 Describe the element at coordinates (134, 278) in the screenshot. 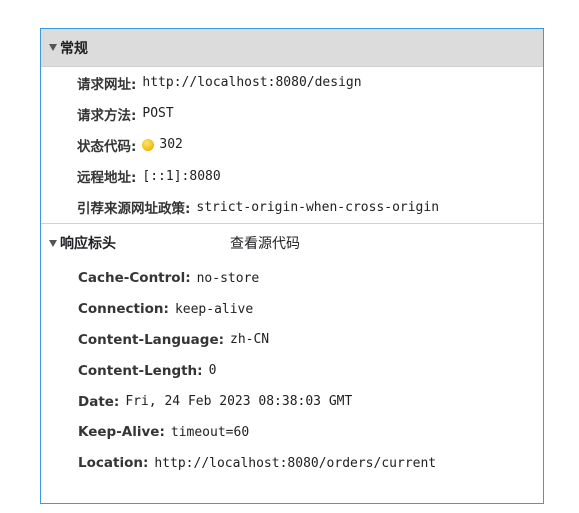

I see `row-key: Cache-Control:` at that location.